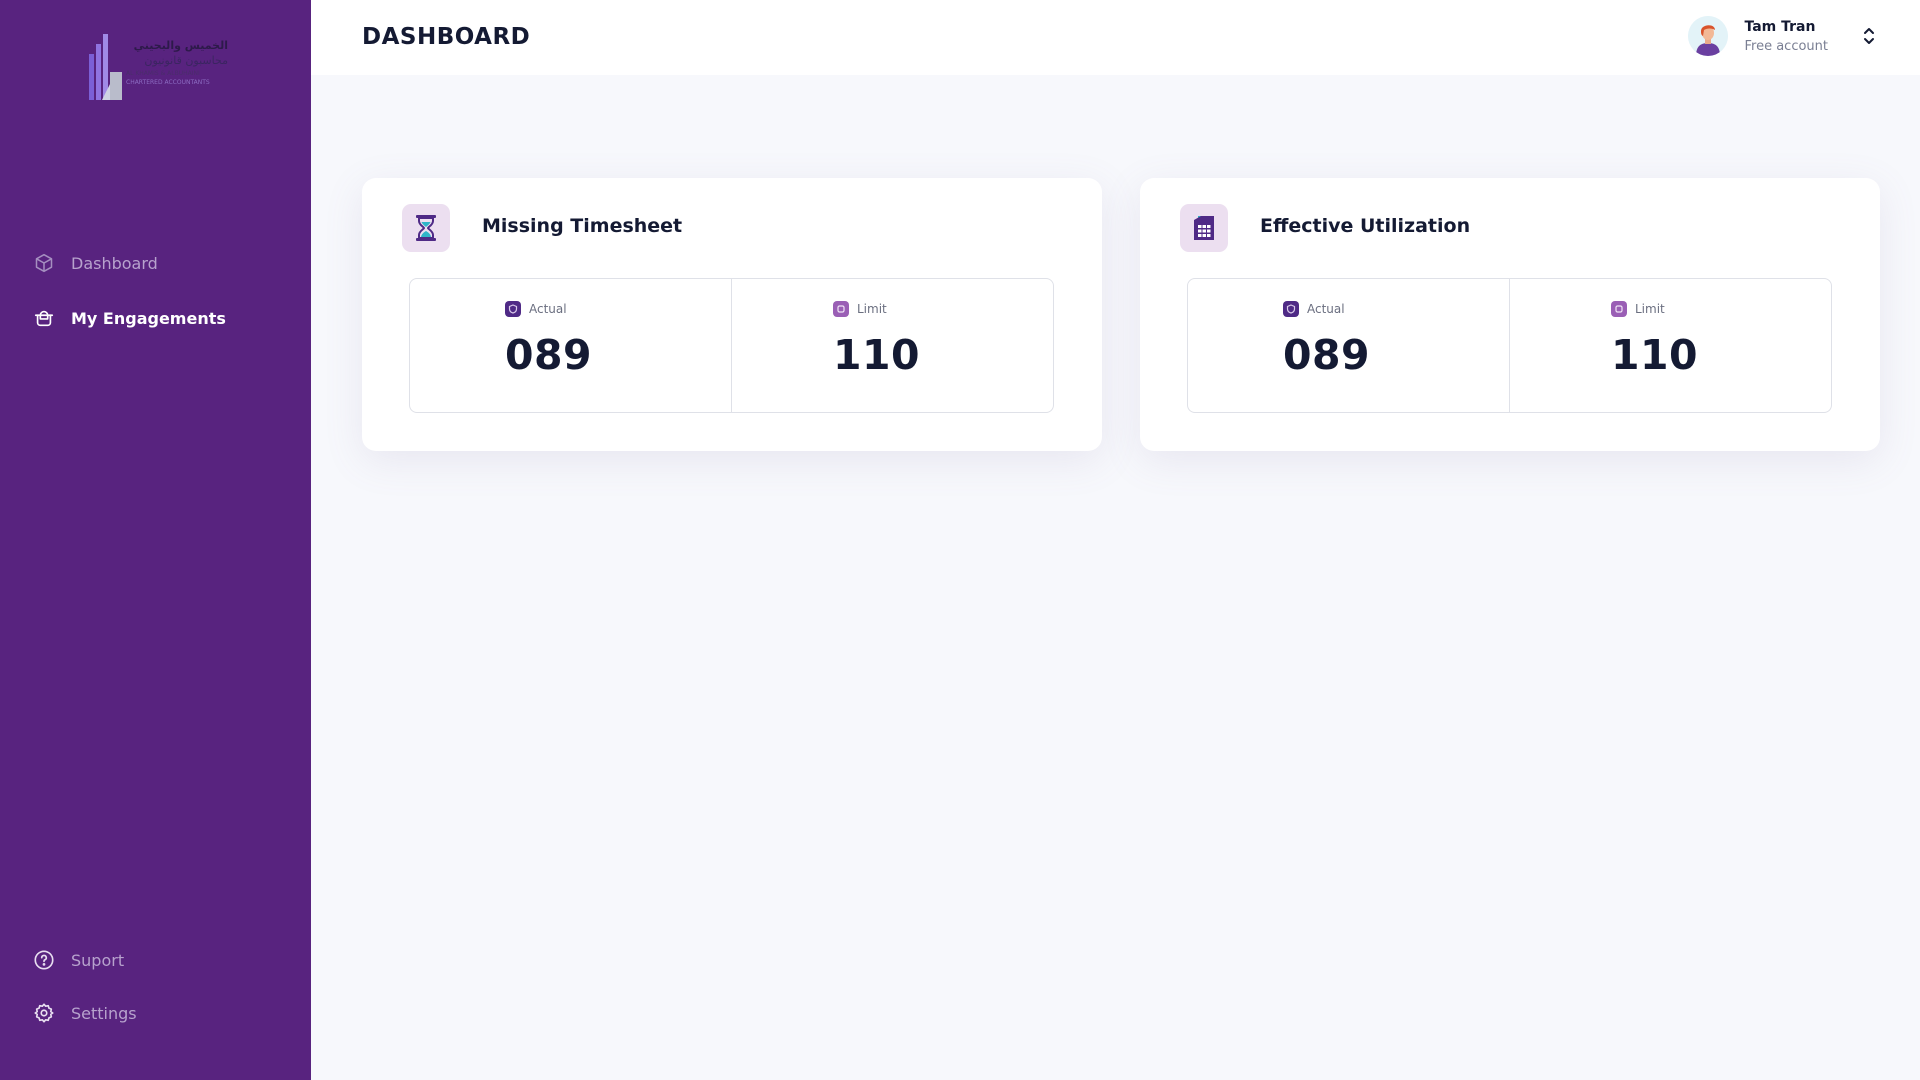 Image resolution: width=1920 pixels, height=1080 pixels. I want to click on sidebar-item-my-engagements: My Engagements, so click(129, 318).